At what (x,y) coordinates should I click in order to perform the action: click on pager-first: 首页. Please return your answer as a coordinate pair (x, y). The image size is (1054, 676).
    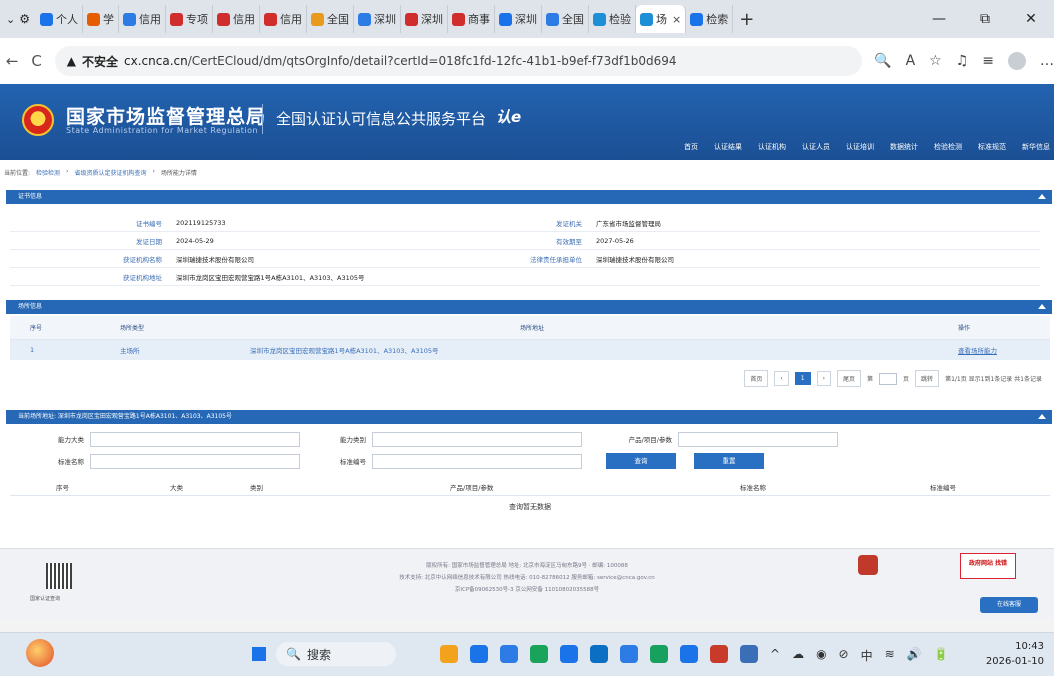
    Looking at the image, I should click on (756, 378).